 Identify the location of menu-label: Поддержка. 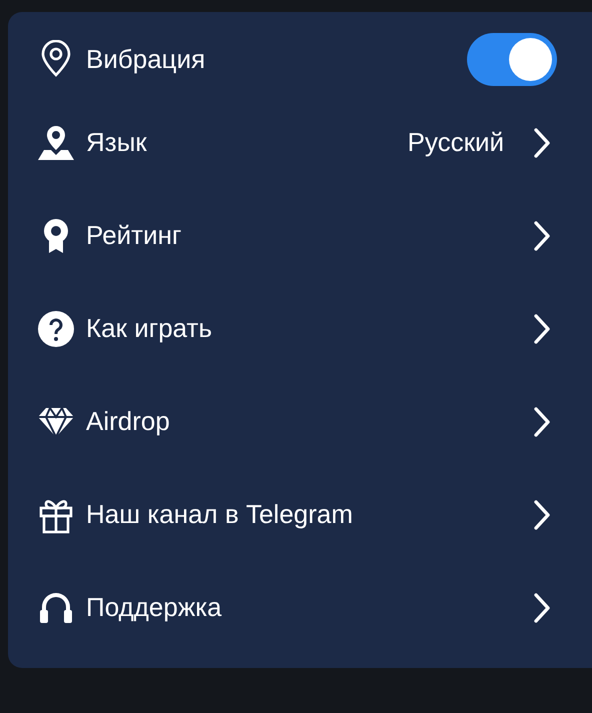
(154, 607).